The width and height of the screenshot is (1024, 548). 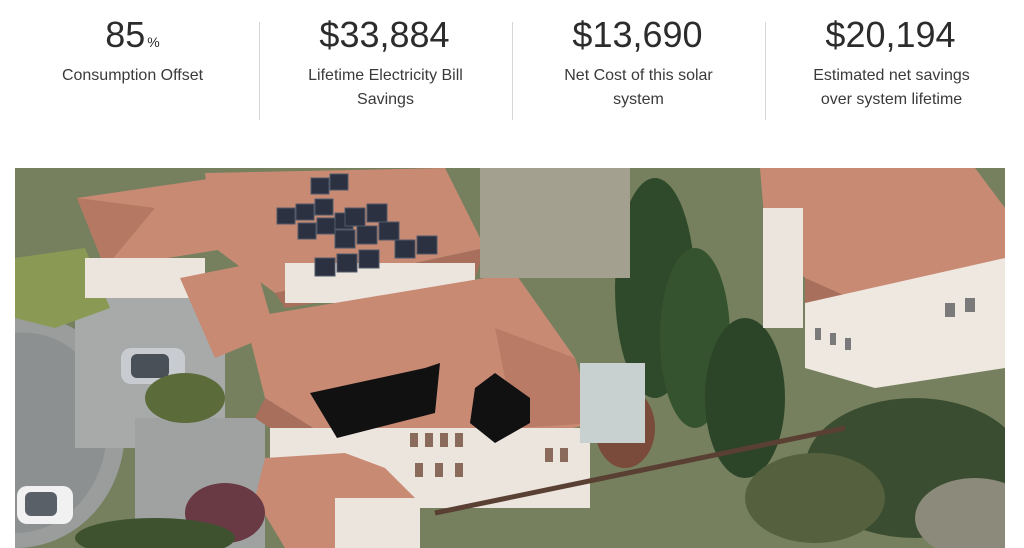 I want to click on stat-consumption-offset: 85% Consumption Offset, so click(x=132, y=65).